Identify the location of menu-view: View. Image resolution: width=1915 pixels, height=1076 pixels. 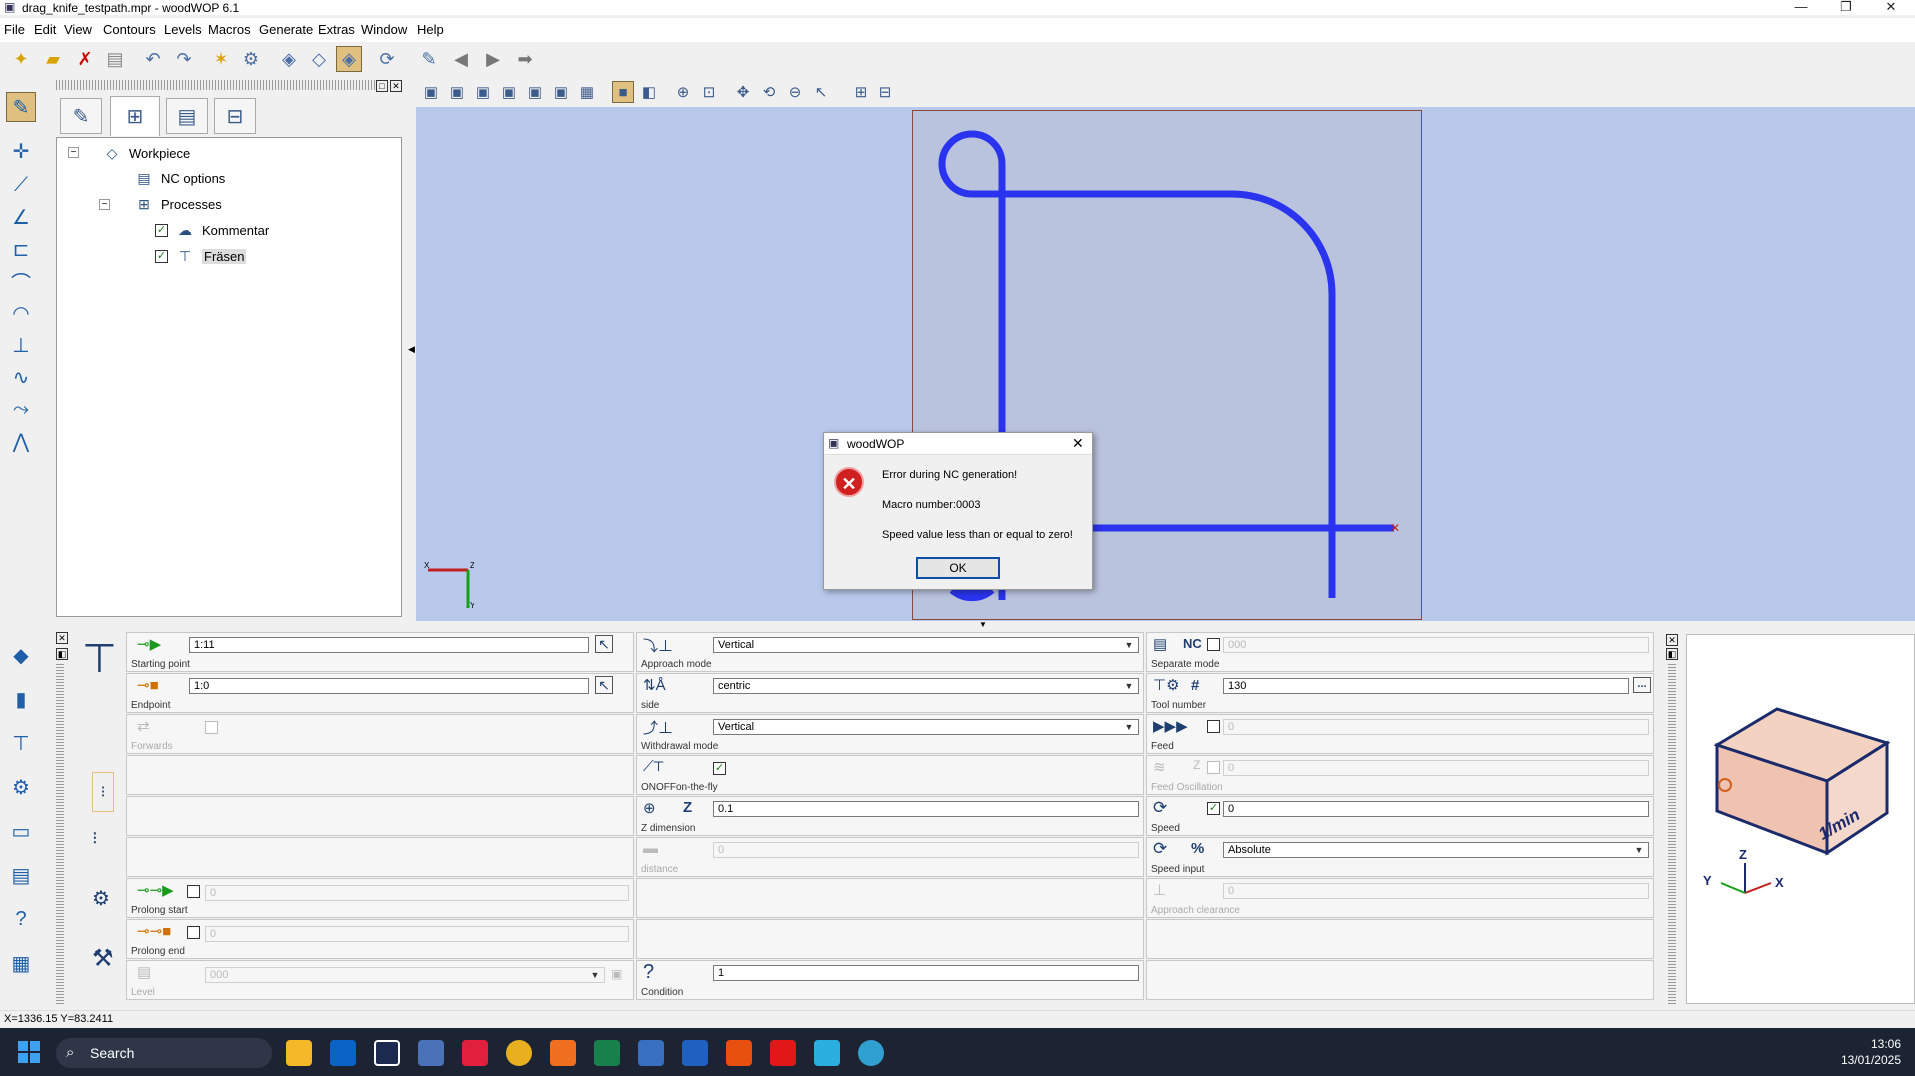
(78, 29).